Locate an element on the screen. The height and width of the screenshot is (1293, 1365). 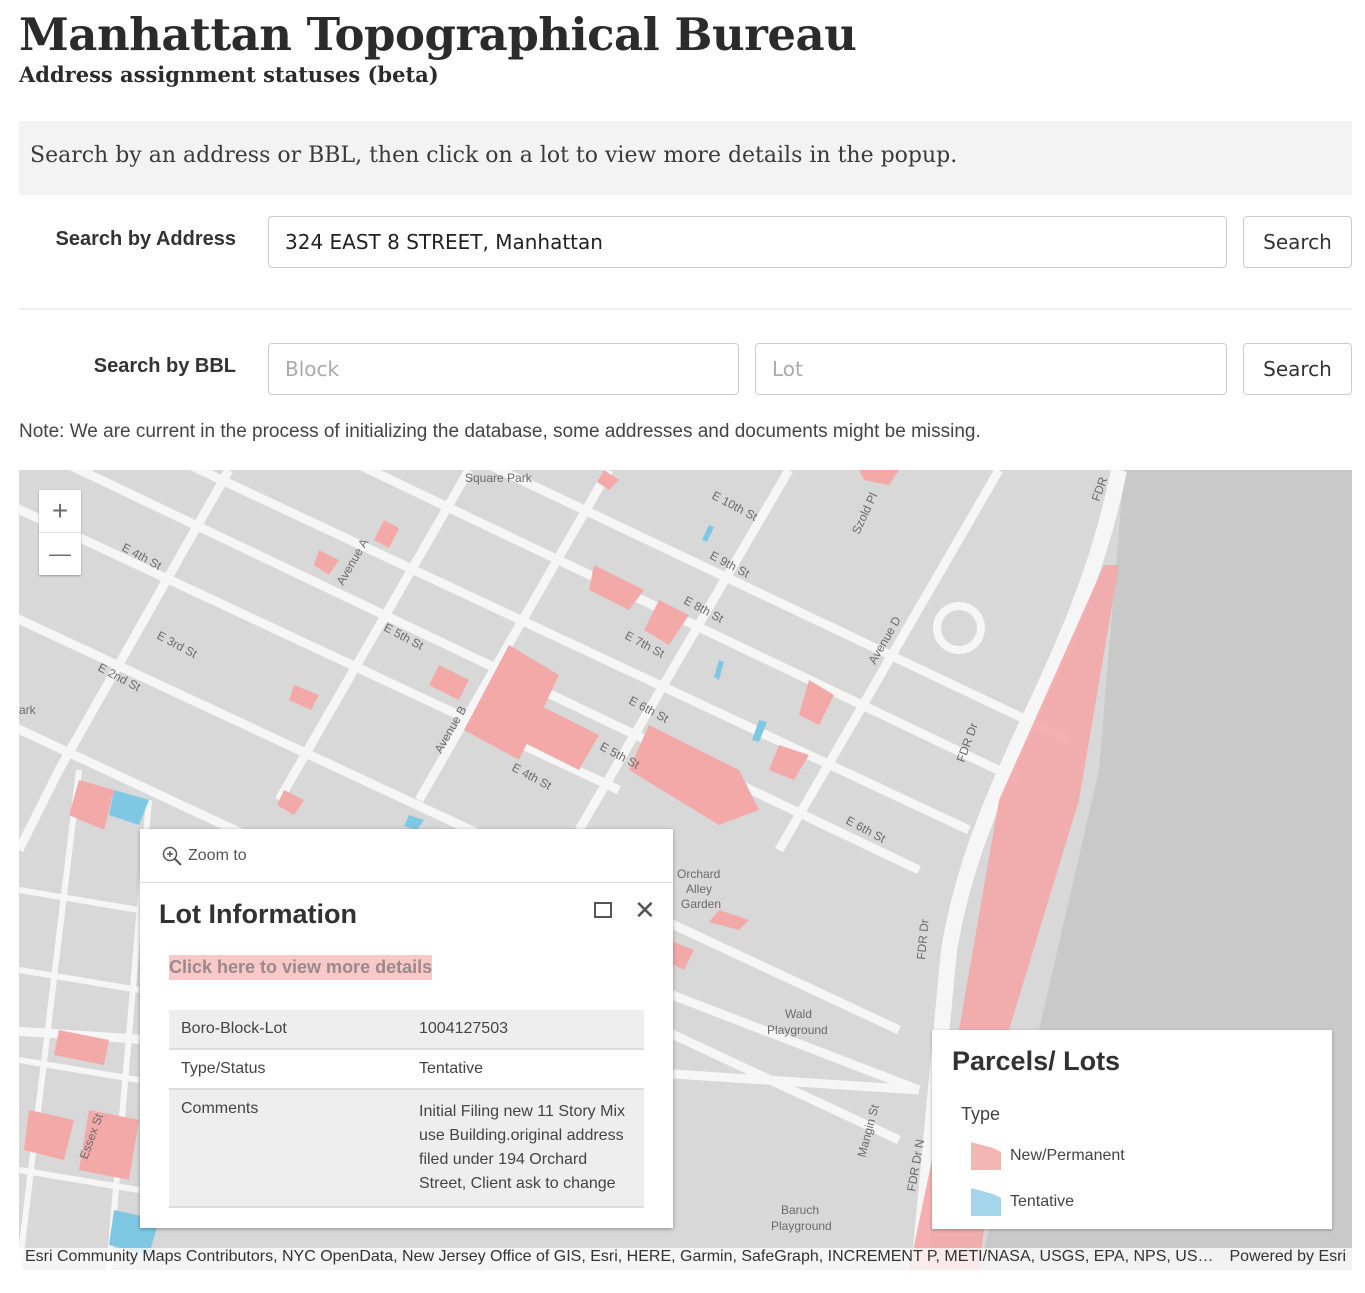
table-row: Boro-Block-Lot 1004127503 is located at coordinates (406, 1030).